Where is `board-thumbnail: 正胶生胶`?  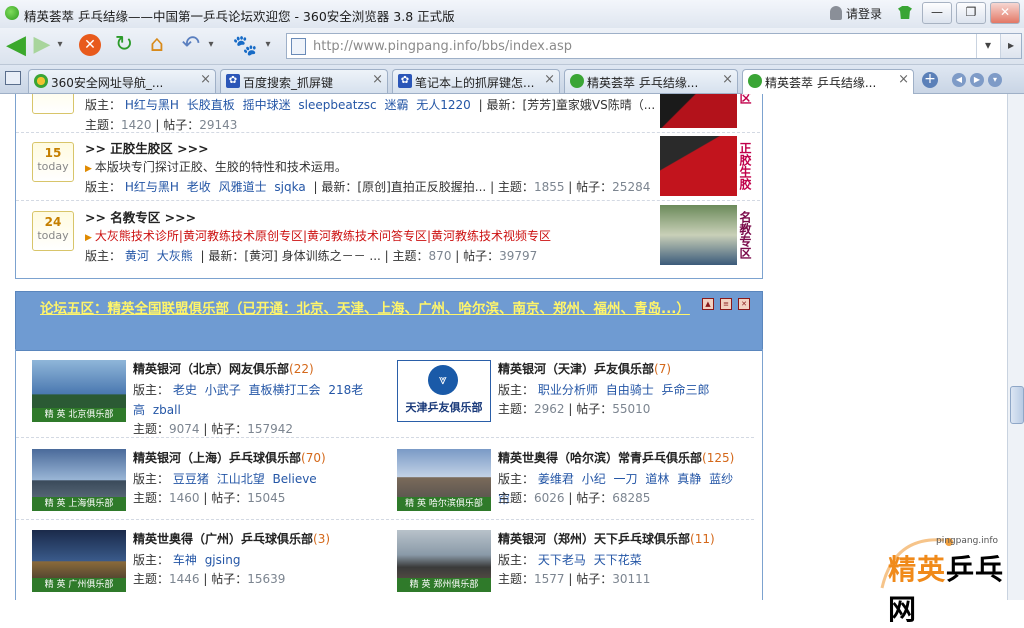 board-thumbnail: 正胶生胶 is located at coordinates (706, 166).